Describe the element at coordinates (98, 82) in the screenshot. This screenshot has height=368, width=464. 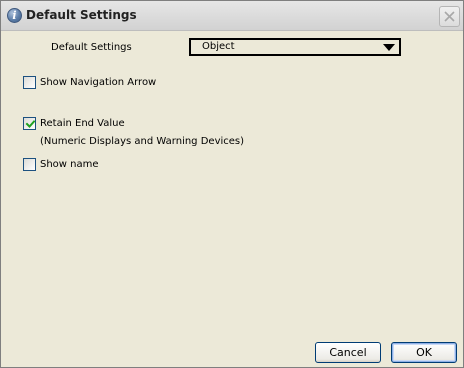
I see `show-navigation-arrow-label: Show Navigation Arrow` at that location.